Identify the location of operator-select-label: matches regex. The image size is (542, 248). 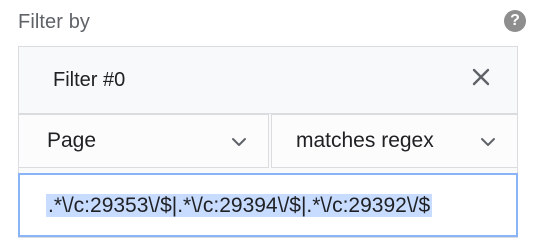
(365, 140).